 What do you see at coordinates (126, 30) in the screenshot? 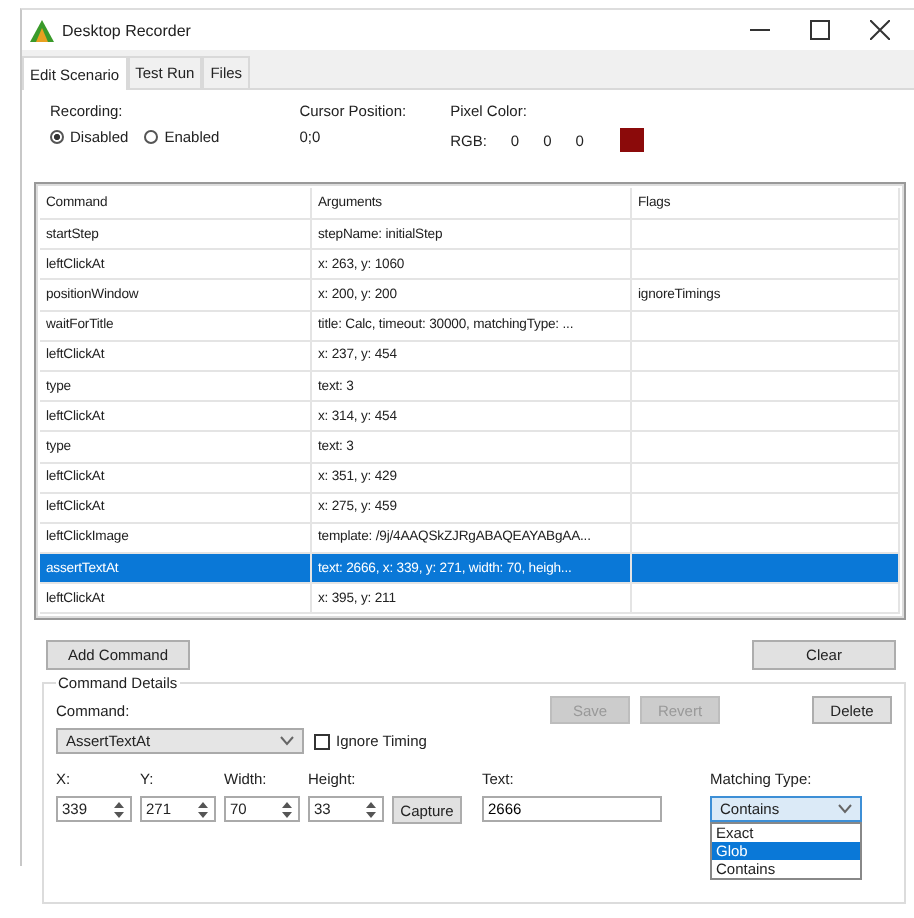
I see `window-title: Desktop Recorder` at bounding box center [126, 30].